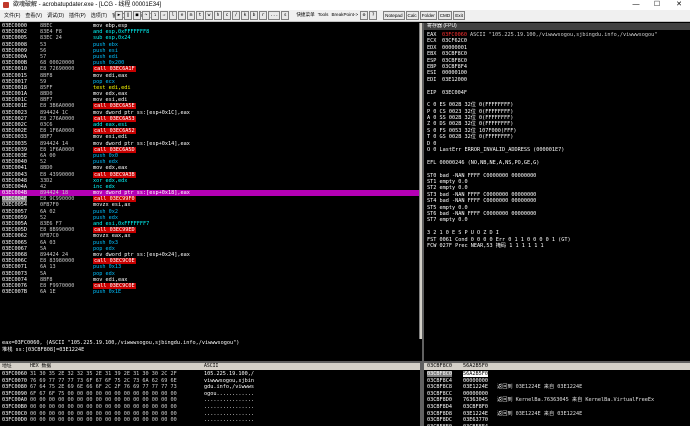 The width and height of the screenshot is (690, 426). I want to click on stack-header-address: 03CBF8C0, so click(439, 366).